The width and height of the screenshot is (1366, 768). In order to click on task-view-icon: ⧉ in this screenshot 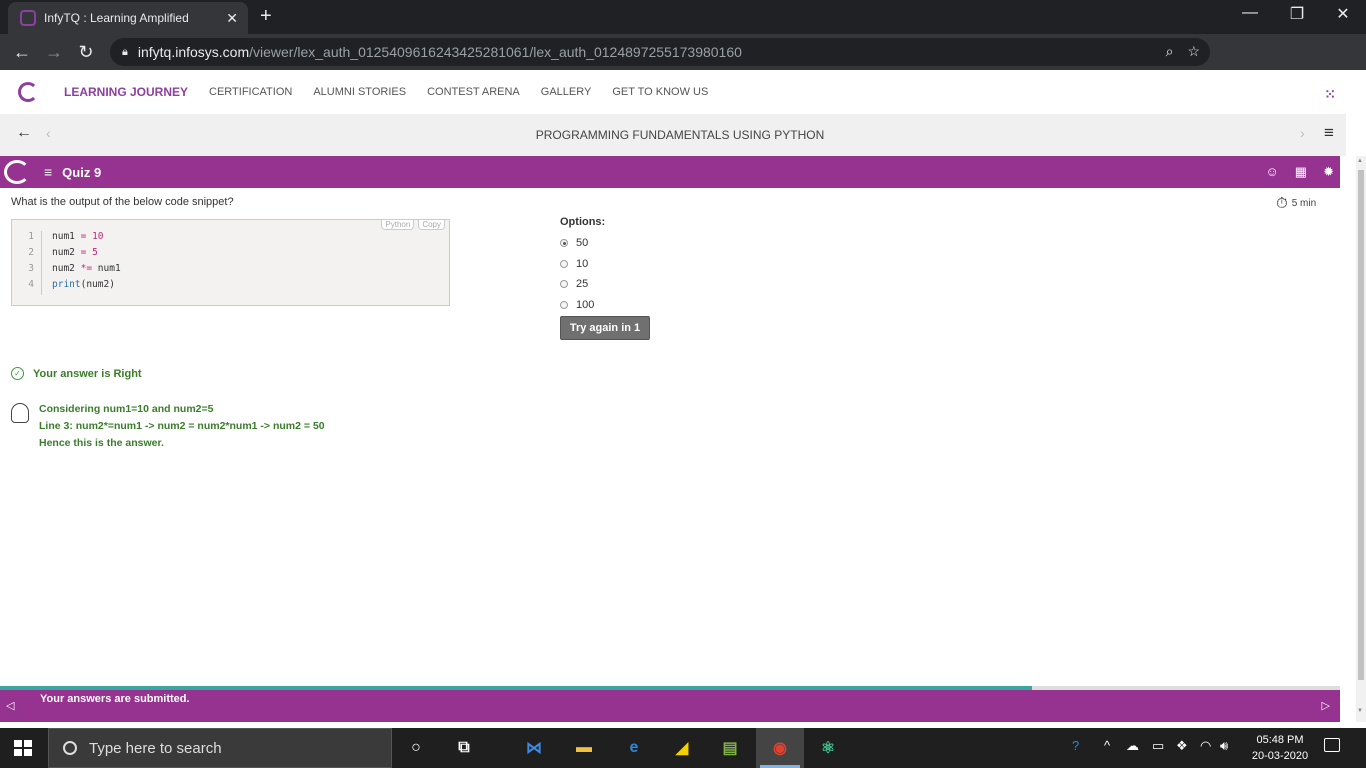, I will do `click(464, 748)`.